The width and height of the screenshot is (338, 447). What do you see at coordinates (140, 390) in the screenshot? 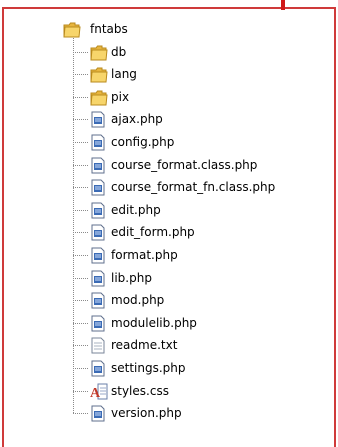
I see `tree-item-label: styles.css` at bounding box center [140, 390].